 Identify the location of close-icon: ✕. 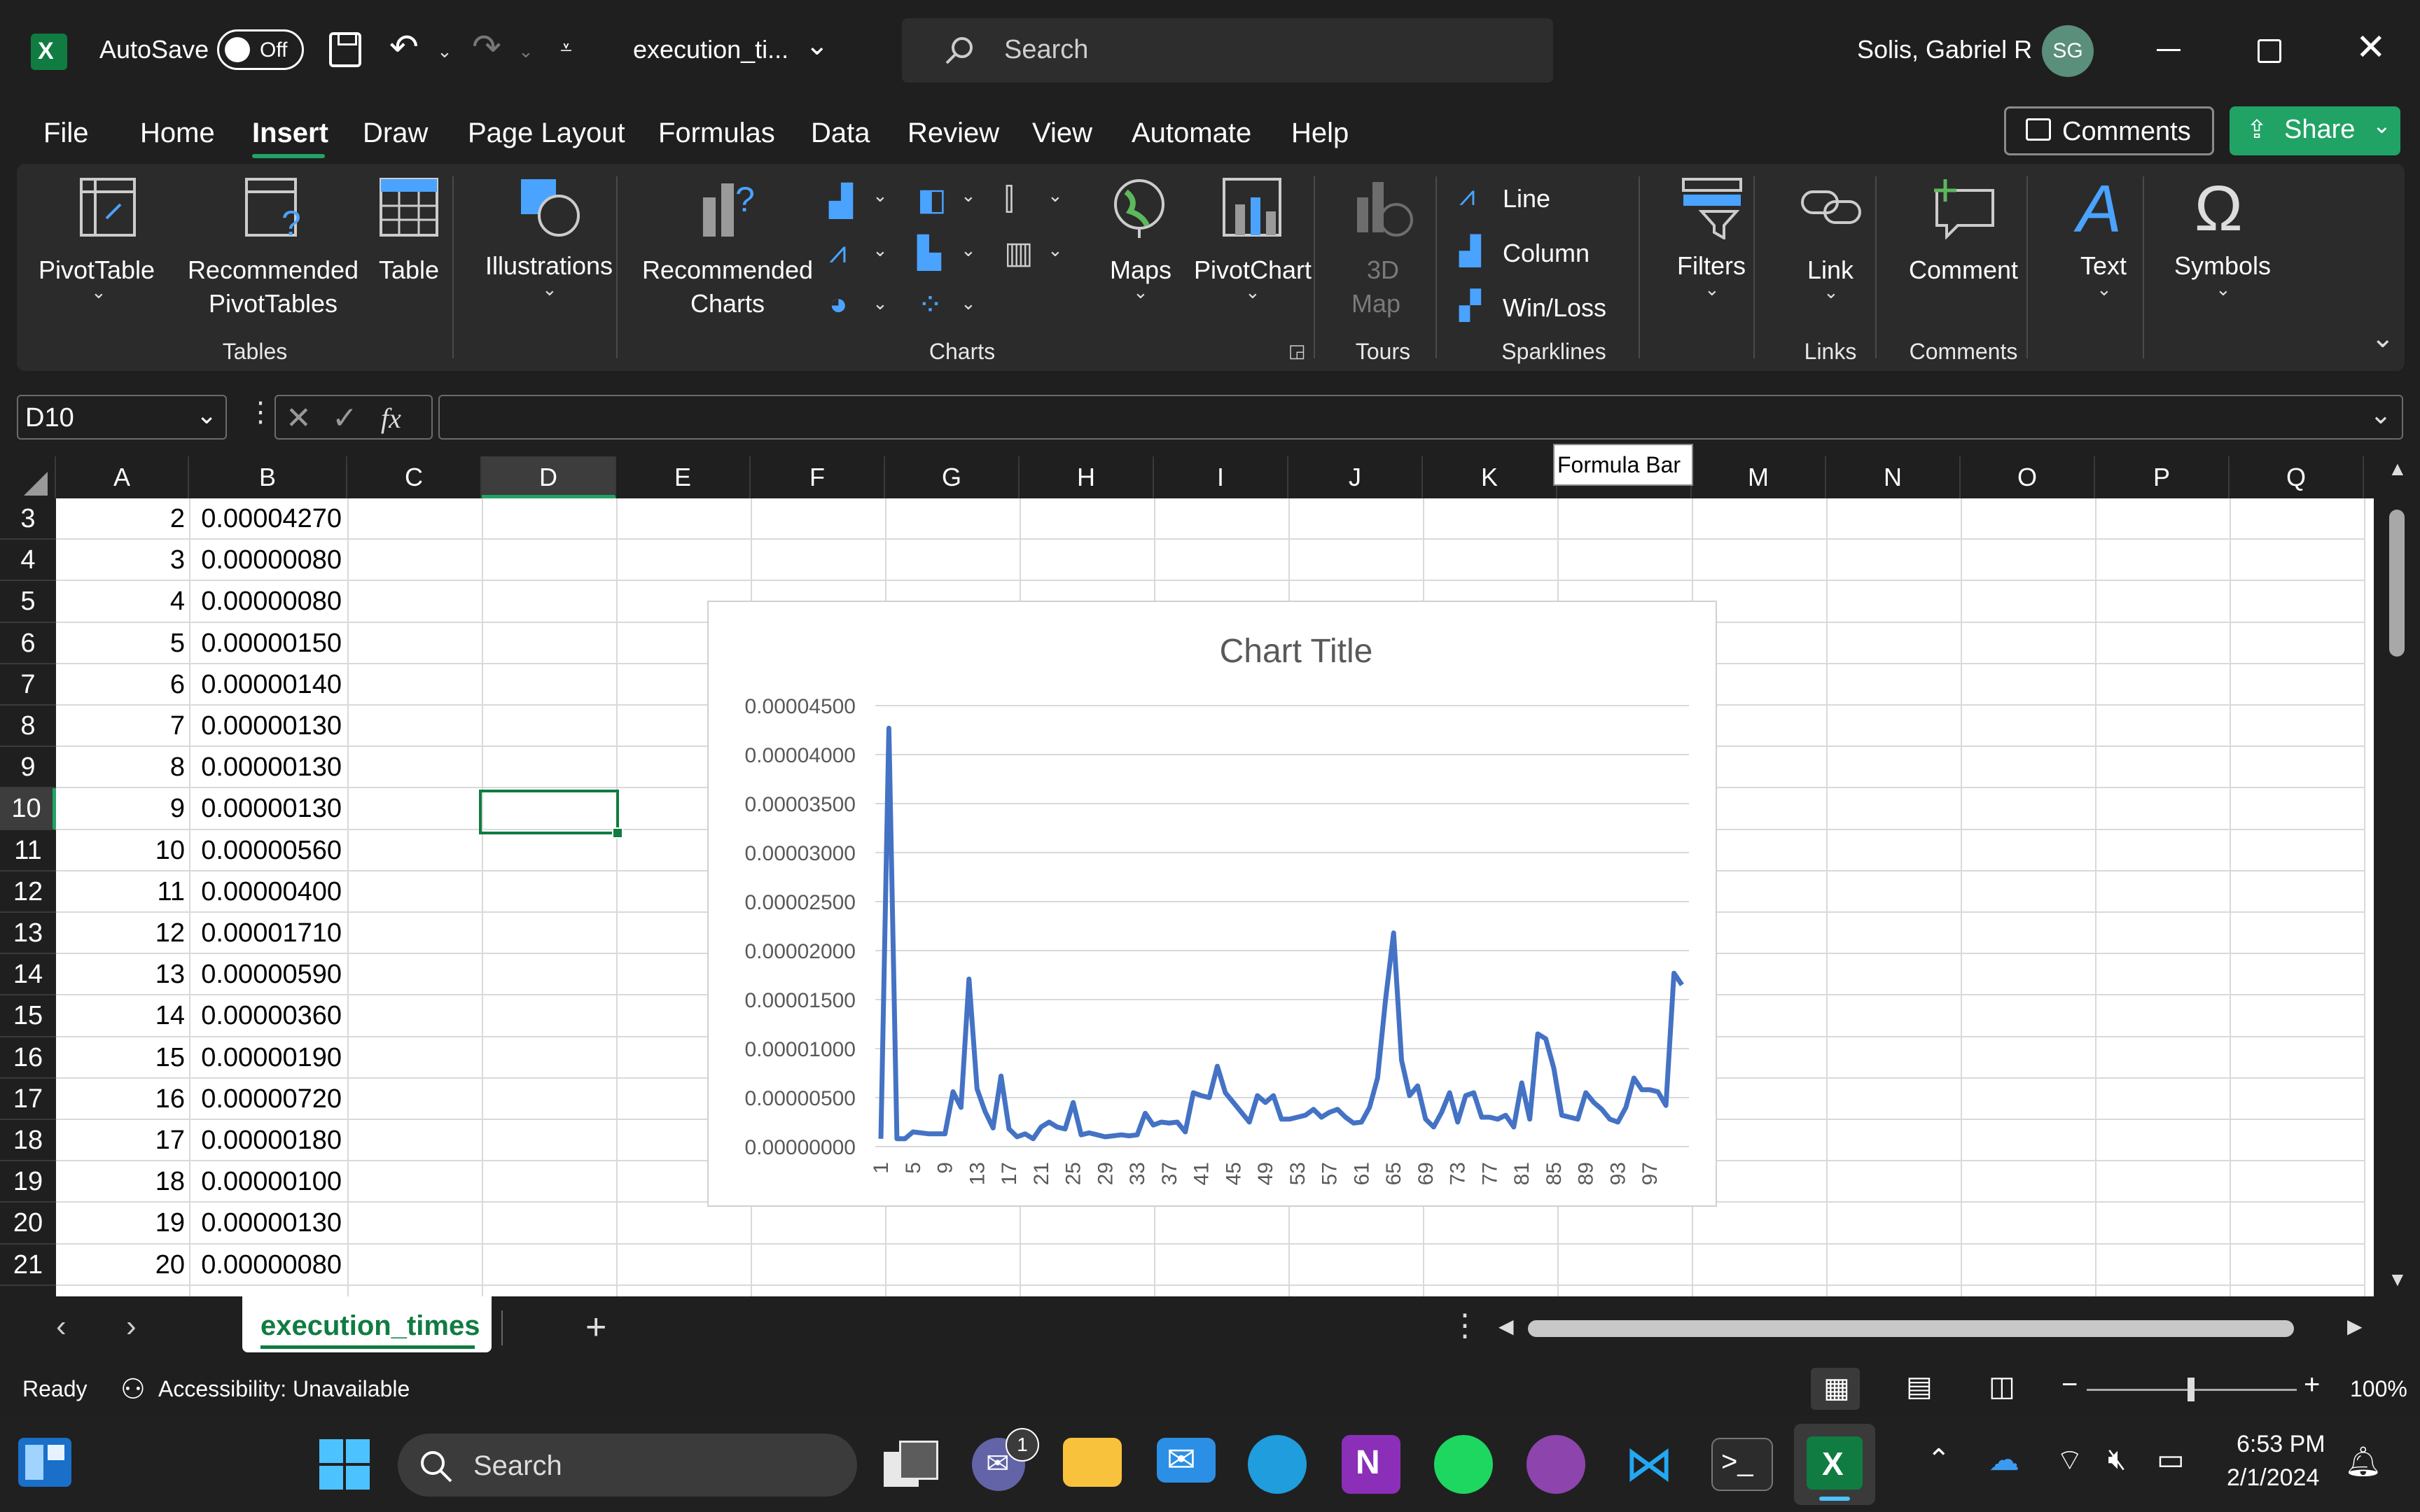
(2371, 48).